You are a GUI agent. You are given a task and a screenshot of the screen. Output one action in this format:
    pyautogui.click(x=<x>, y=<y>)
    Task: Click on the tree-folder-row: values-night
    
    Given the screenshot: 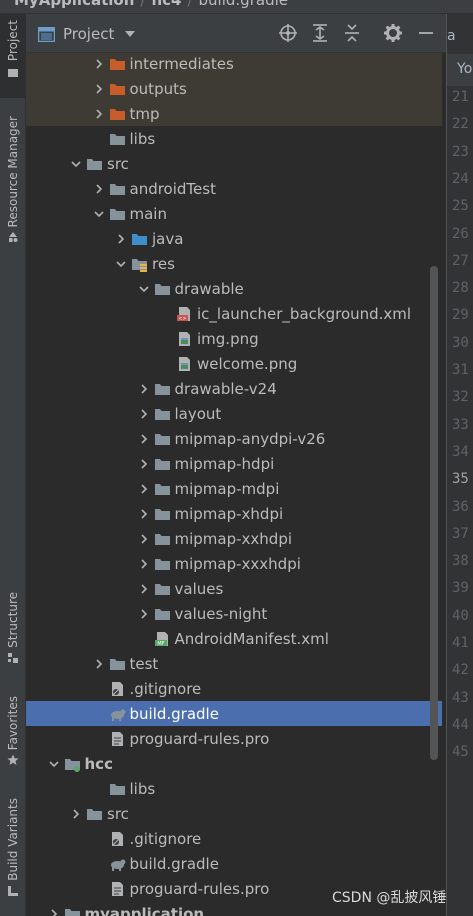 What is the action you would take?
    pyautogui.click(x=234, y=613)
    